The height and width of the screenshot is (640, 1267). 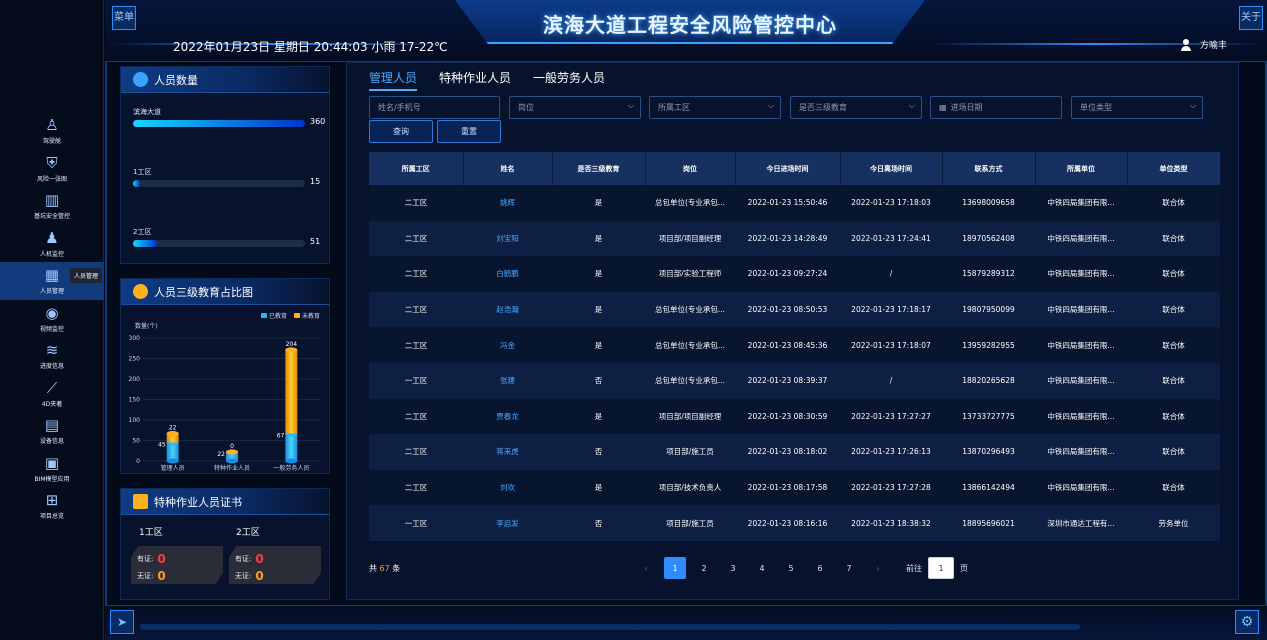 What do you see at coordinates (52, 244) in the screenshot?
I see `sidebar-item-3: ♟ 人机监控` at bounding box center [52, 244].